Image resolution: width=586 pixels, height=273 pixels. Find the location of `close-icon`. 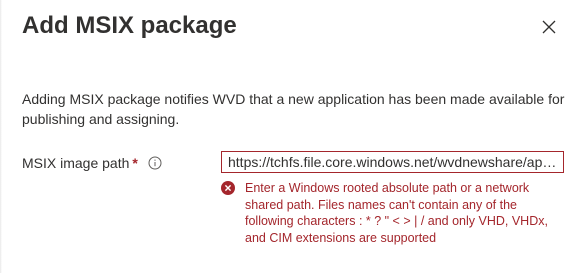

close-icon is located at coordinates (549, 27).